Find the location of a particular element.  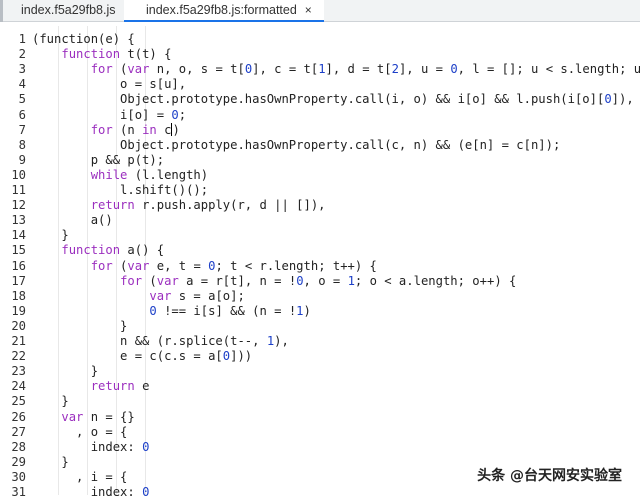

line-number: 15 is located at coordinates (18, 250).